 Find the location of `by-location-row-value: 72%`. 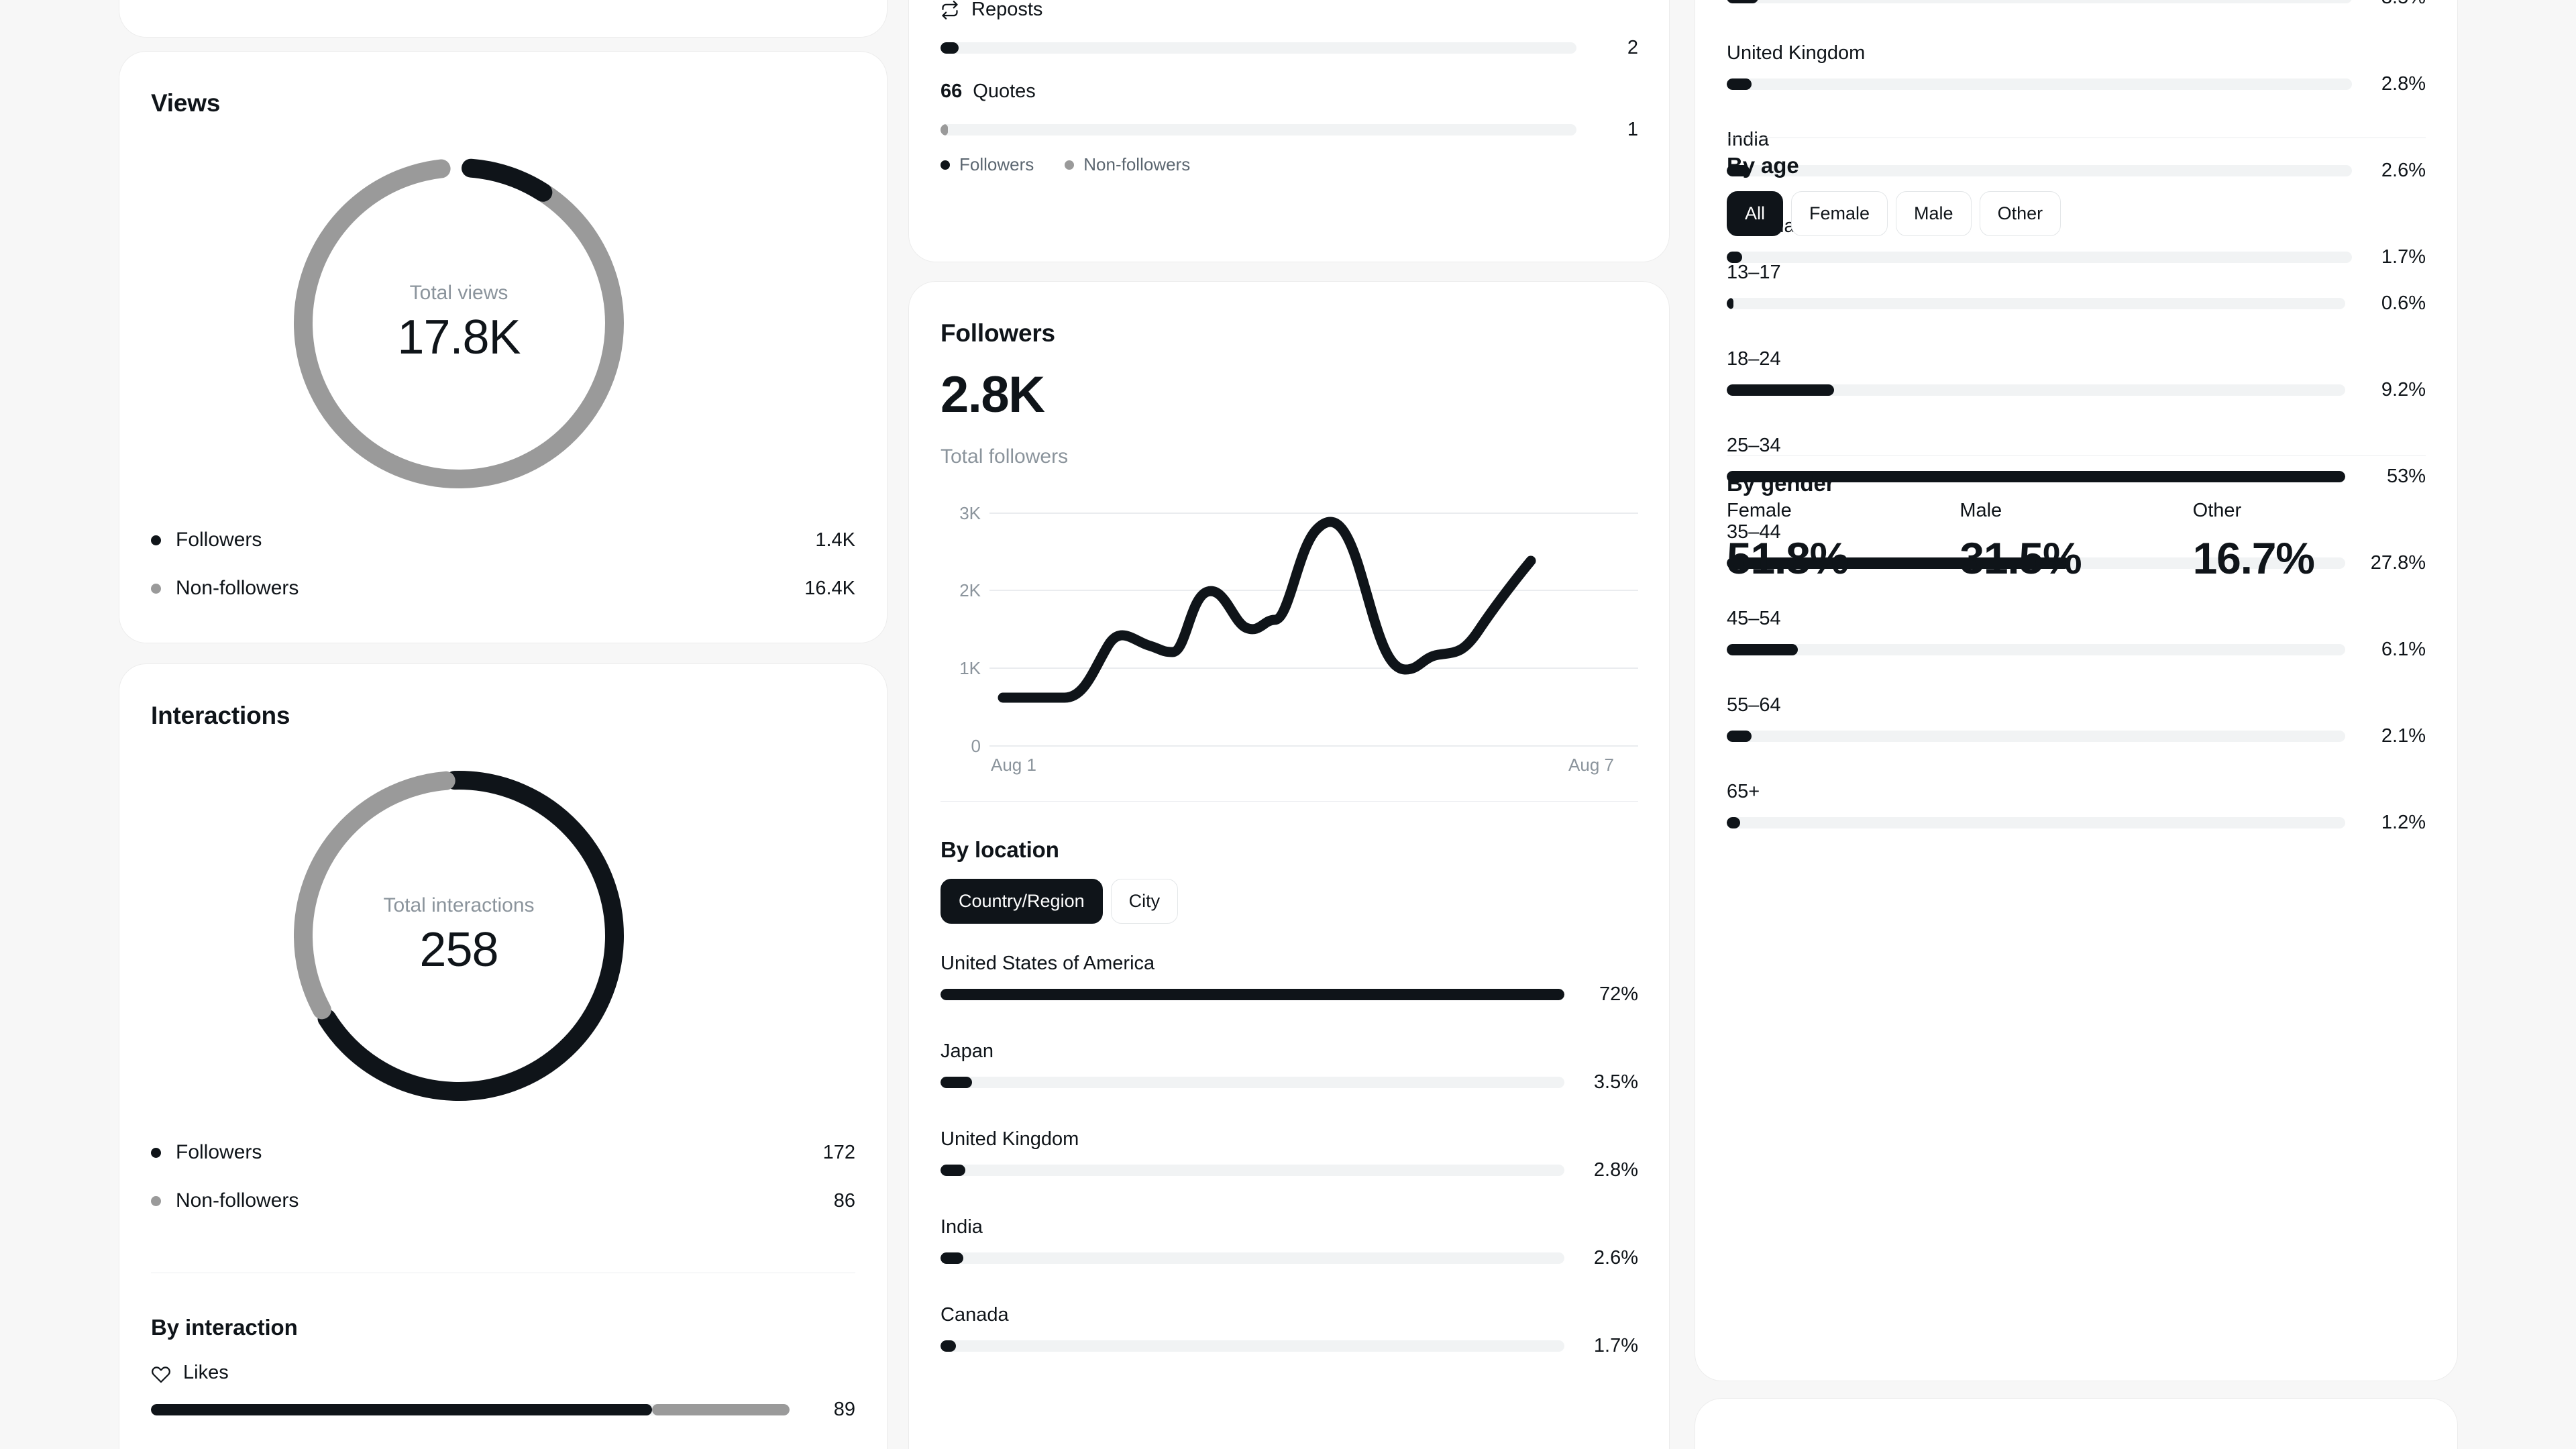

by-location-row-value: 72% is located at coordinates (1618, 994).